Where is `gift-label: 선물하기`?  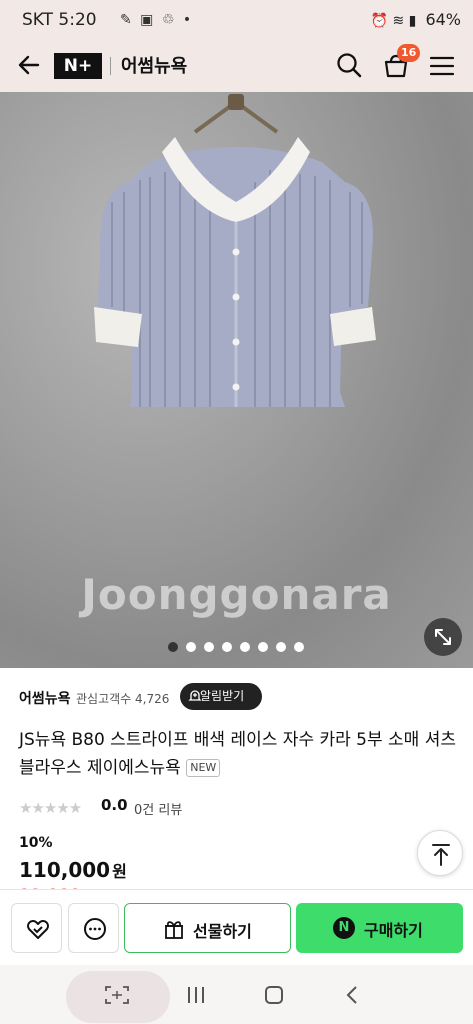 gift-label: 선물하기 is located at coordinates (222, 931).